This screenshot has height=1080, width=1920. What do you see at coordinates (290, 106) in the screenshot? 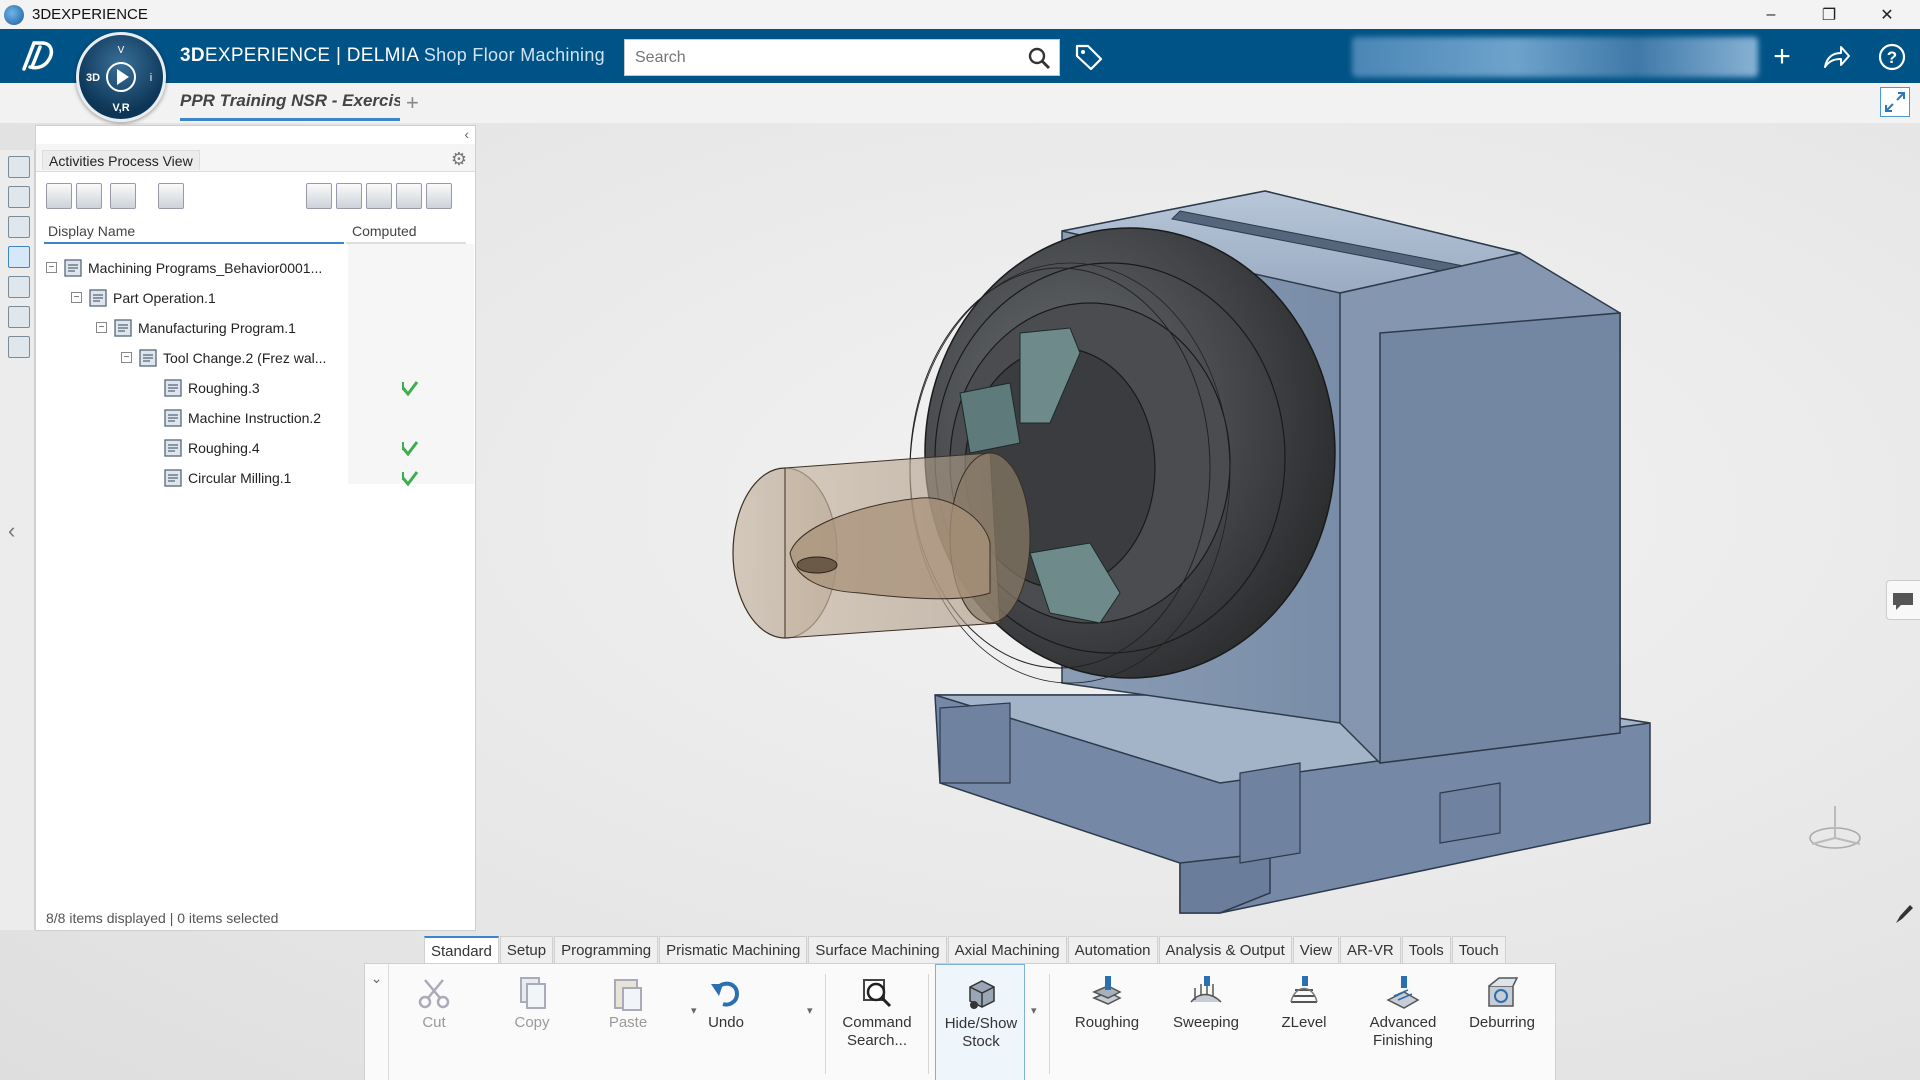
I see `tab-ppr-training: PPR Training NSR - Exercis` at bounding box center [290, 106].